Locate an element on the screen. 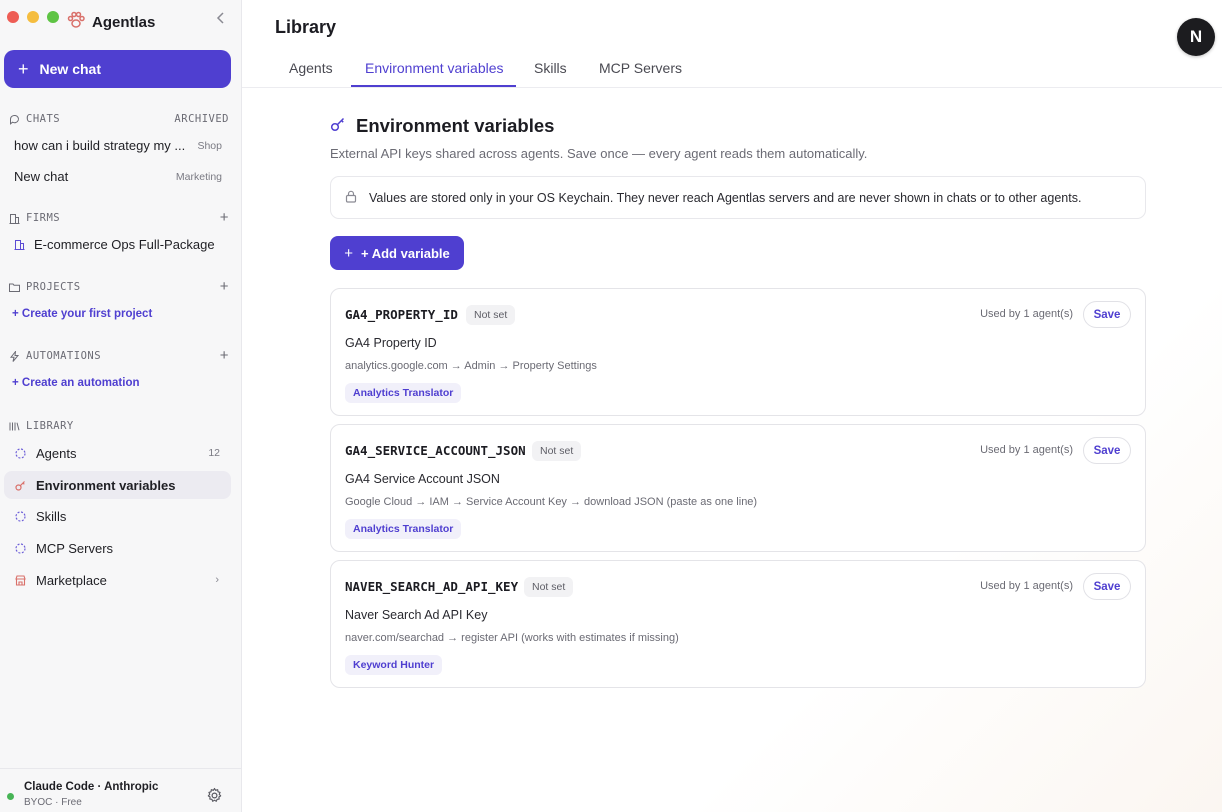 Image resolution: width=1222 pixels, height=812 pixels. maximize-window-button is located at coordinates (53, 17).